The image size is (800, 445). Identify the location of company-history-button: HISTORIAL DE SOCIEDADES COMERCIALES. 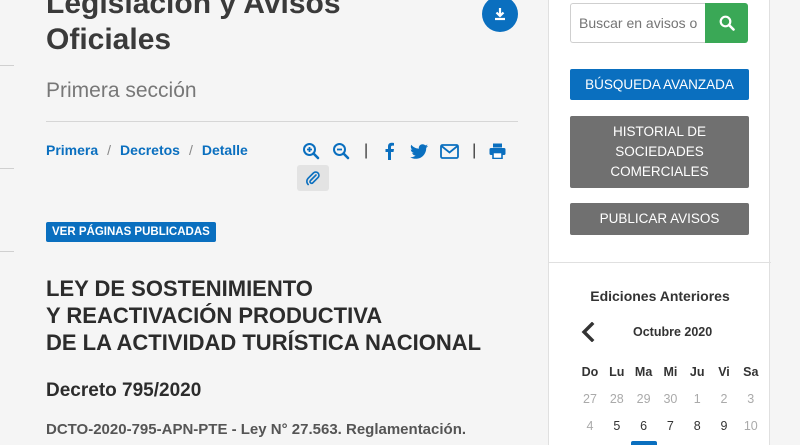
(659, 152).